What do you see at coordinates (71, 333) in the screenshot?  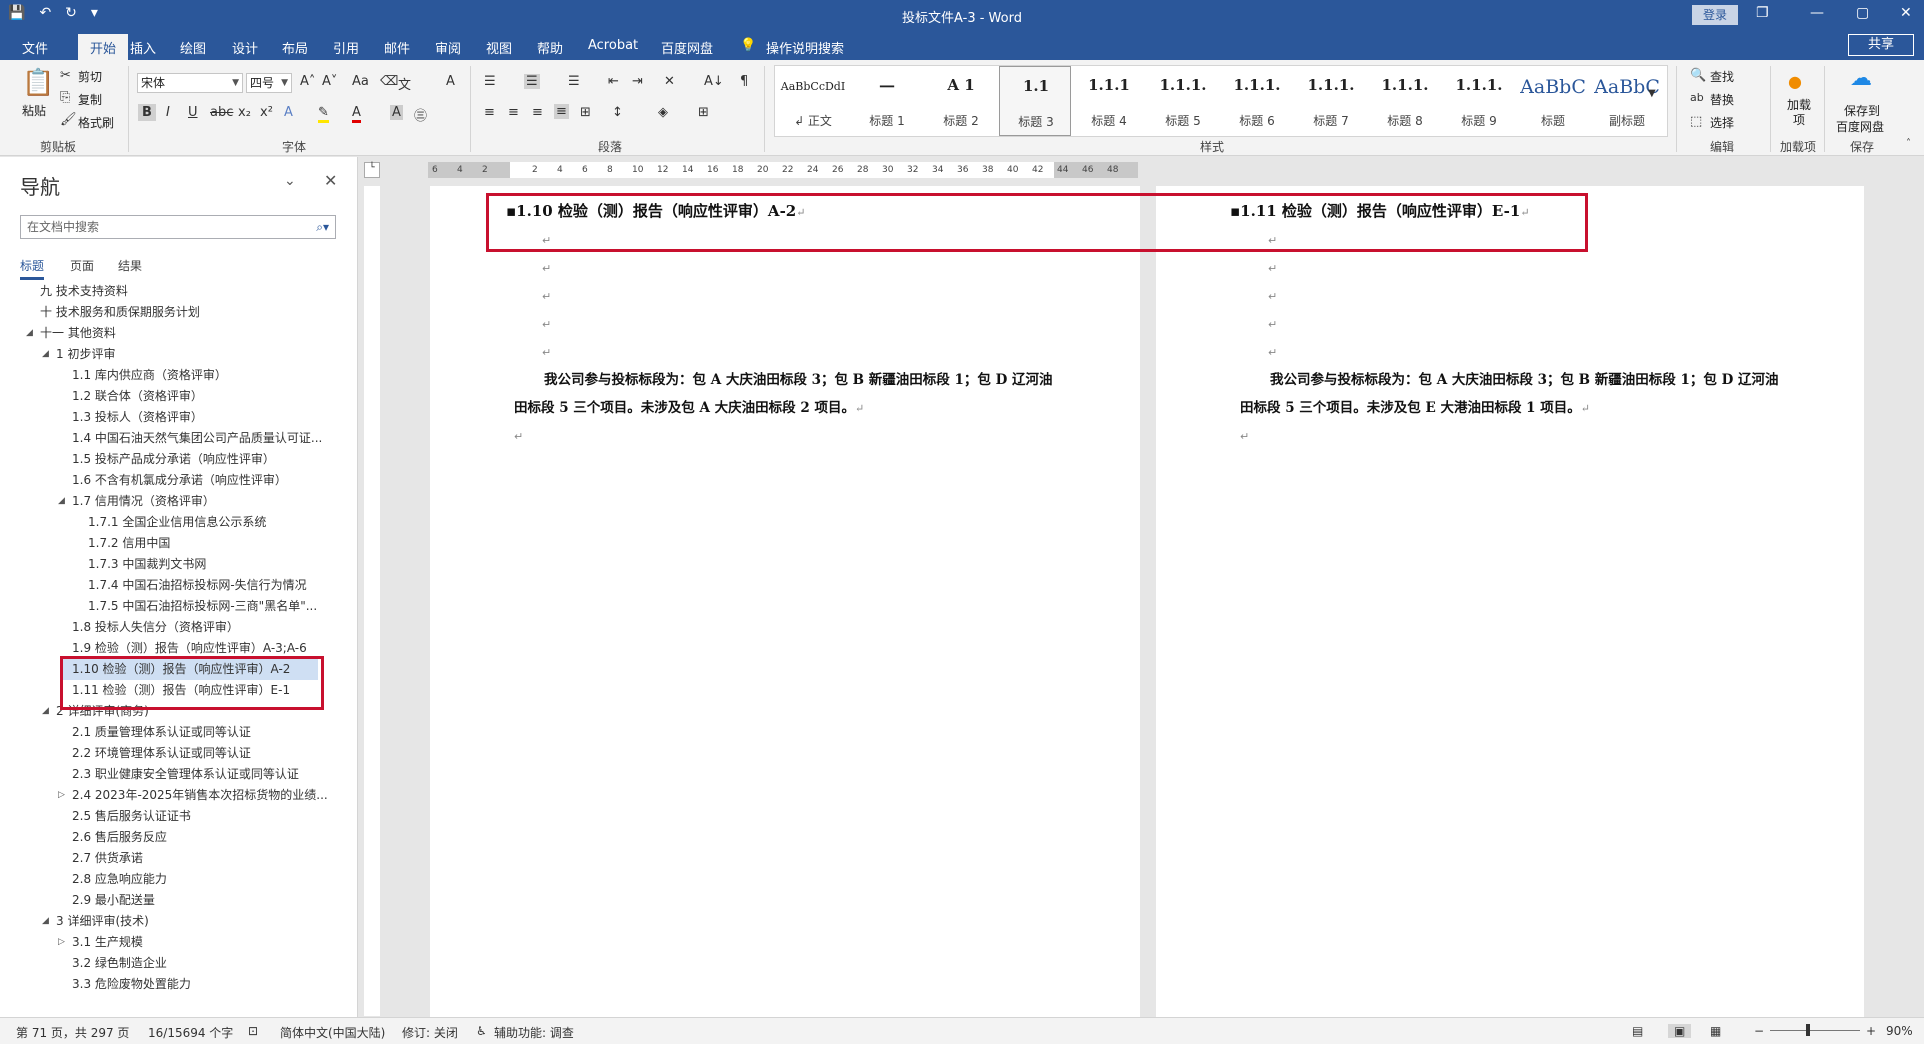 I see `nav-heading-item: ◢ 十一 其他资料` at bounding box center [71, 333].